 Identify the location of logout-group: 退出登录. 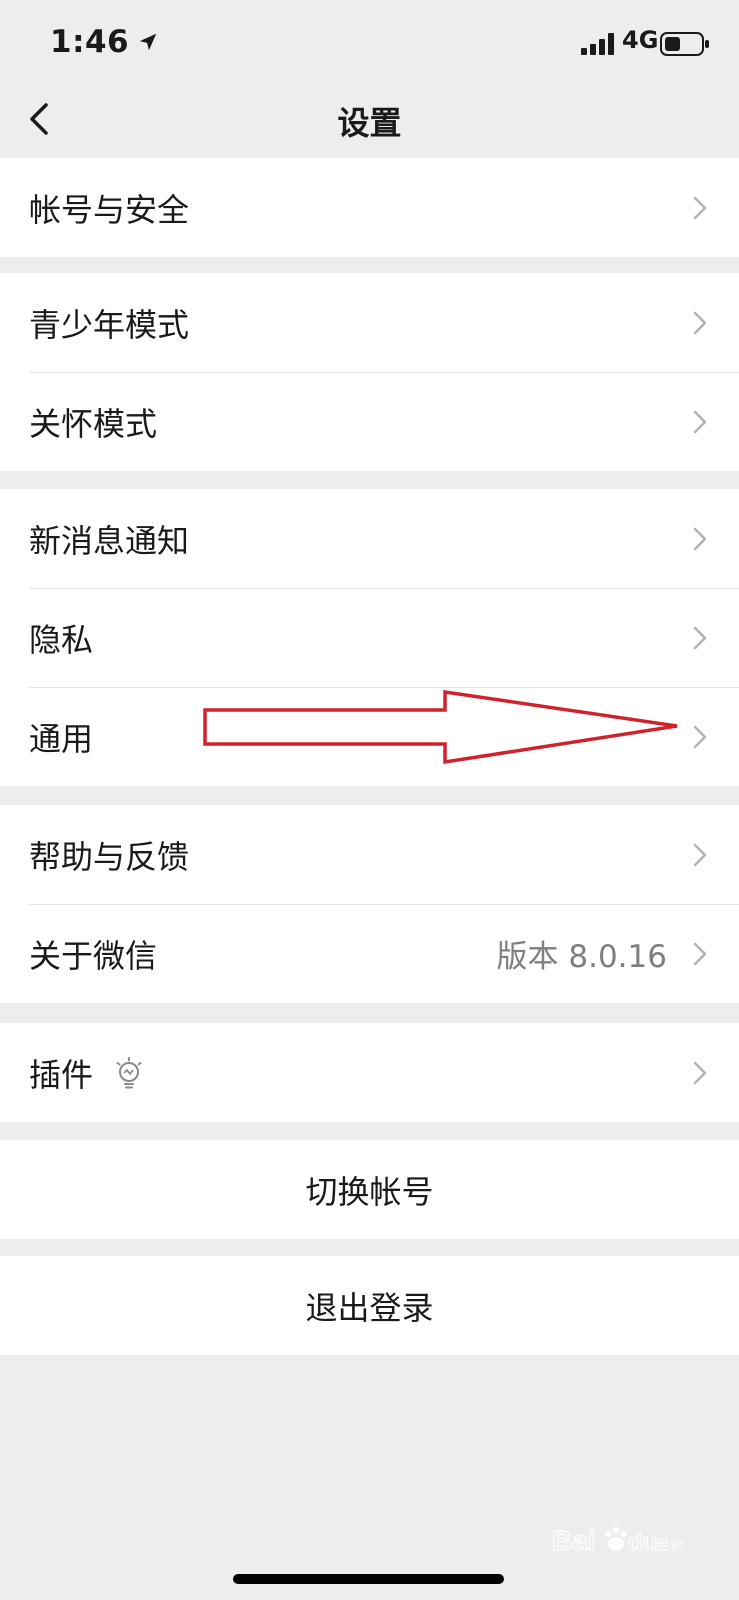
(369, 1305).